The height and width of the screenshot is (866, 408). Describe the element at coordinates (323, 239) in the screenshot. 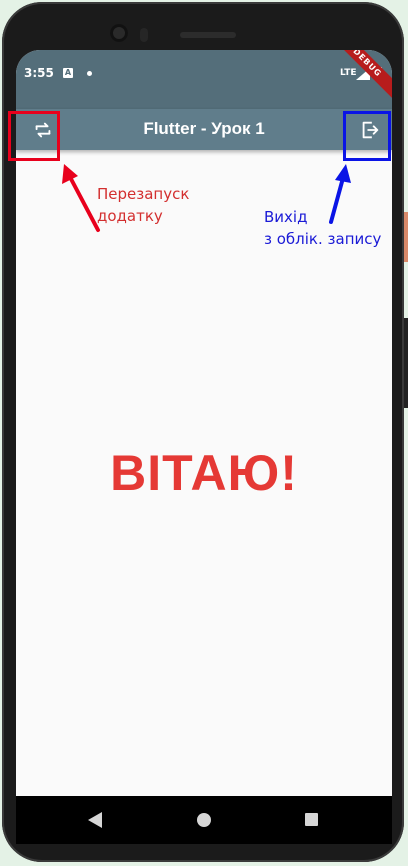

I see `logout-annotation-line2: з облік. запису` at that location.